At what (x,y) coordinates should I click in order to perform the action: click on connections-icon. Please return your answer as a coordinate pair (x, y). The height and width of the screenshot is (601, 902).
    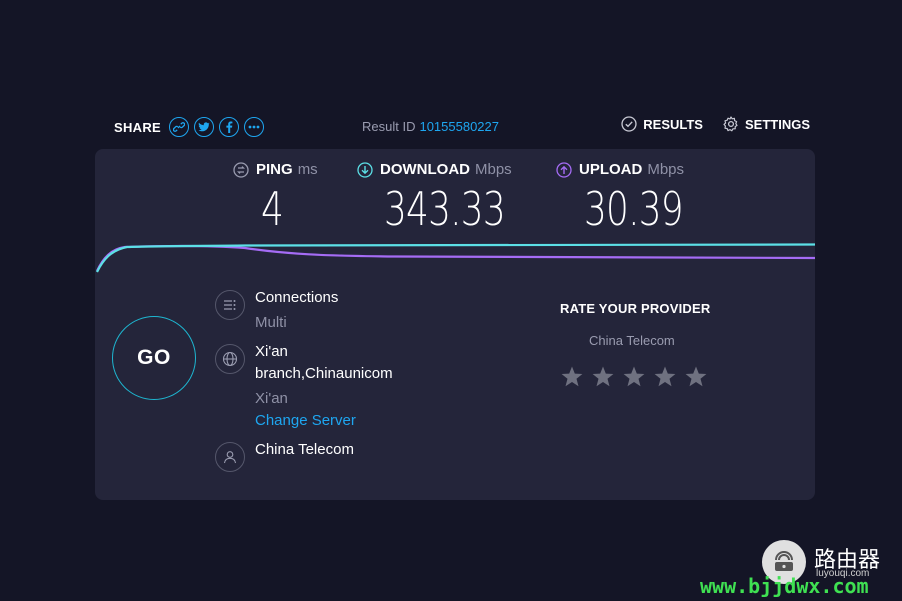
    Looking at the image, I should click on (230, 305).